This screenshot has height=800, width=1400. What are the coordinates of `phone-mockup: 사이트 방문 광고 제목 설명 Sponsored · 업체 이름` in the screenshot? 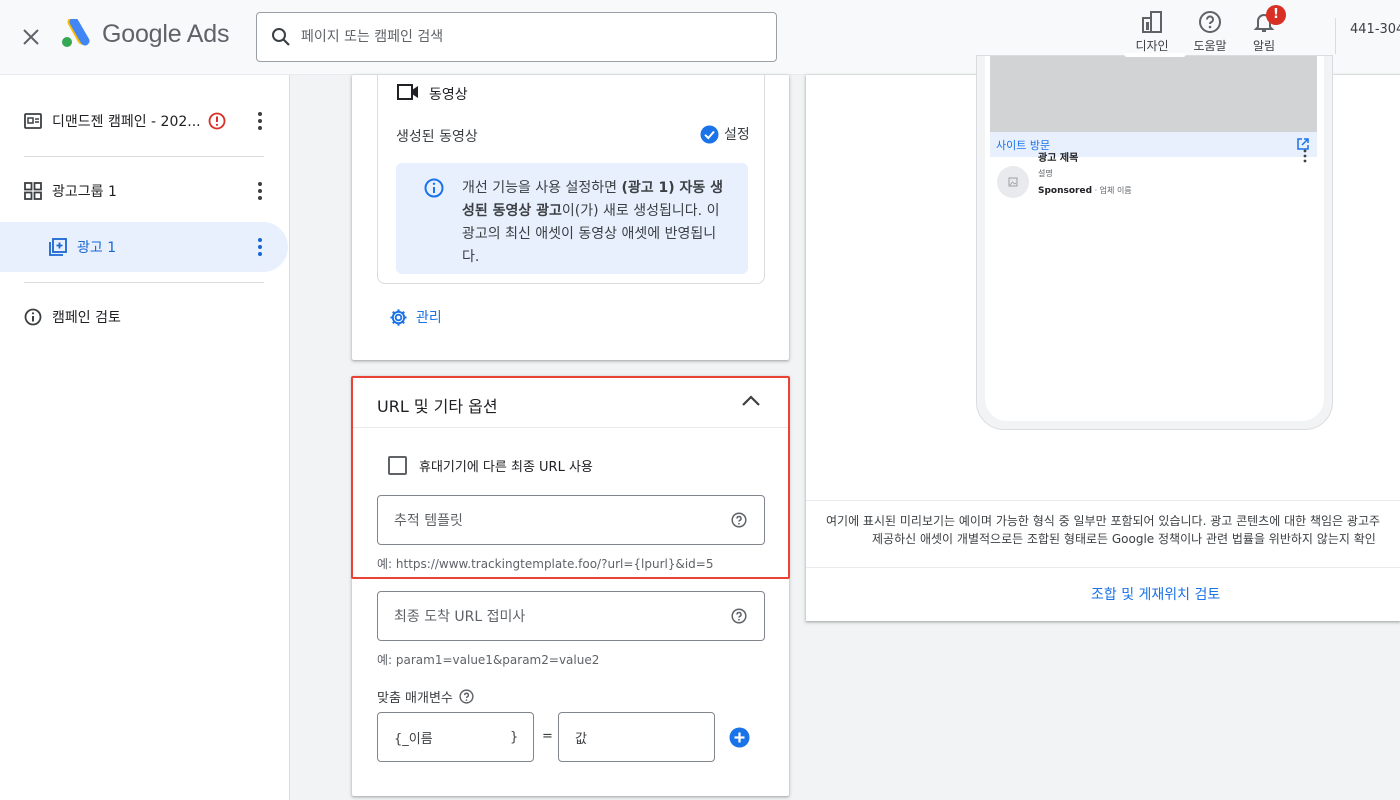 It's located at (1154, 241).